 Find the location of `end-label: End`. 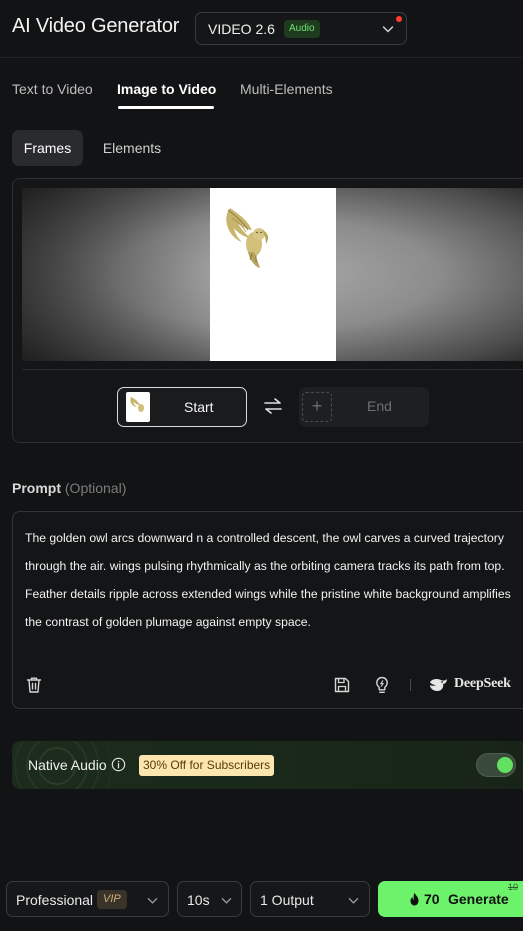

end-label: End is located at coordinates (379, 406).